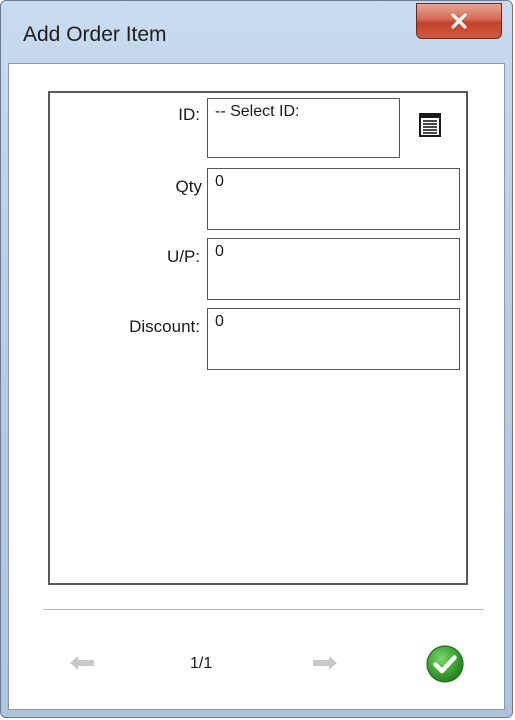 The image size is (515, 720). Describe the element at coordinates (333, 339) in the screenshot. I see `discount-field: 0` at that location.